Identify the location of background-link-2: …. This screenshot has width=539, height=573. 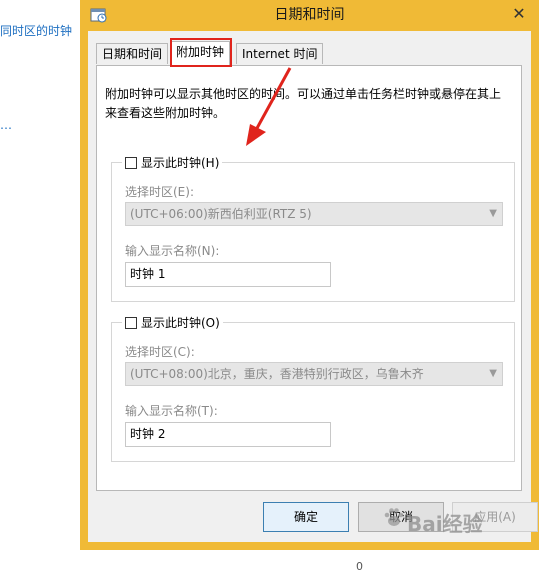
(6, 125).